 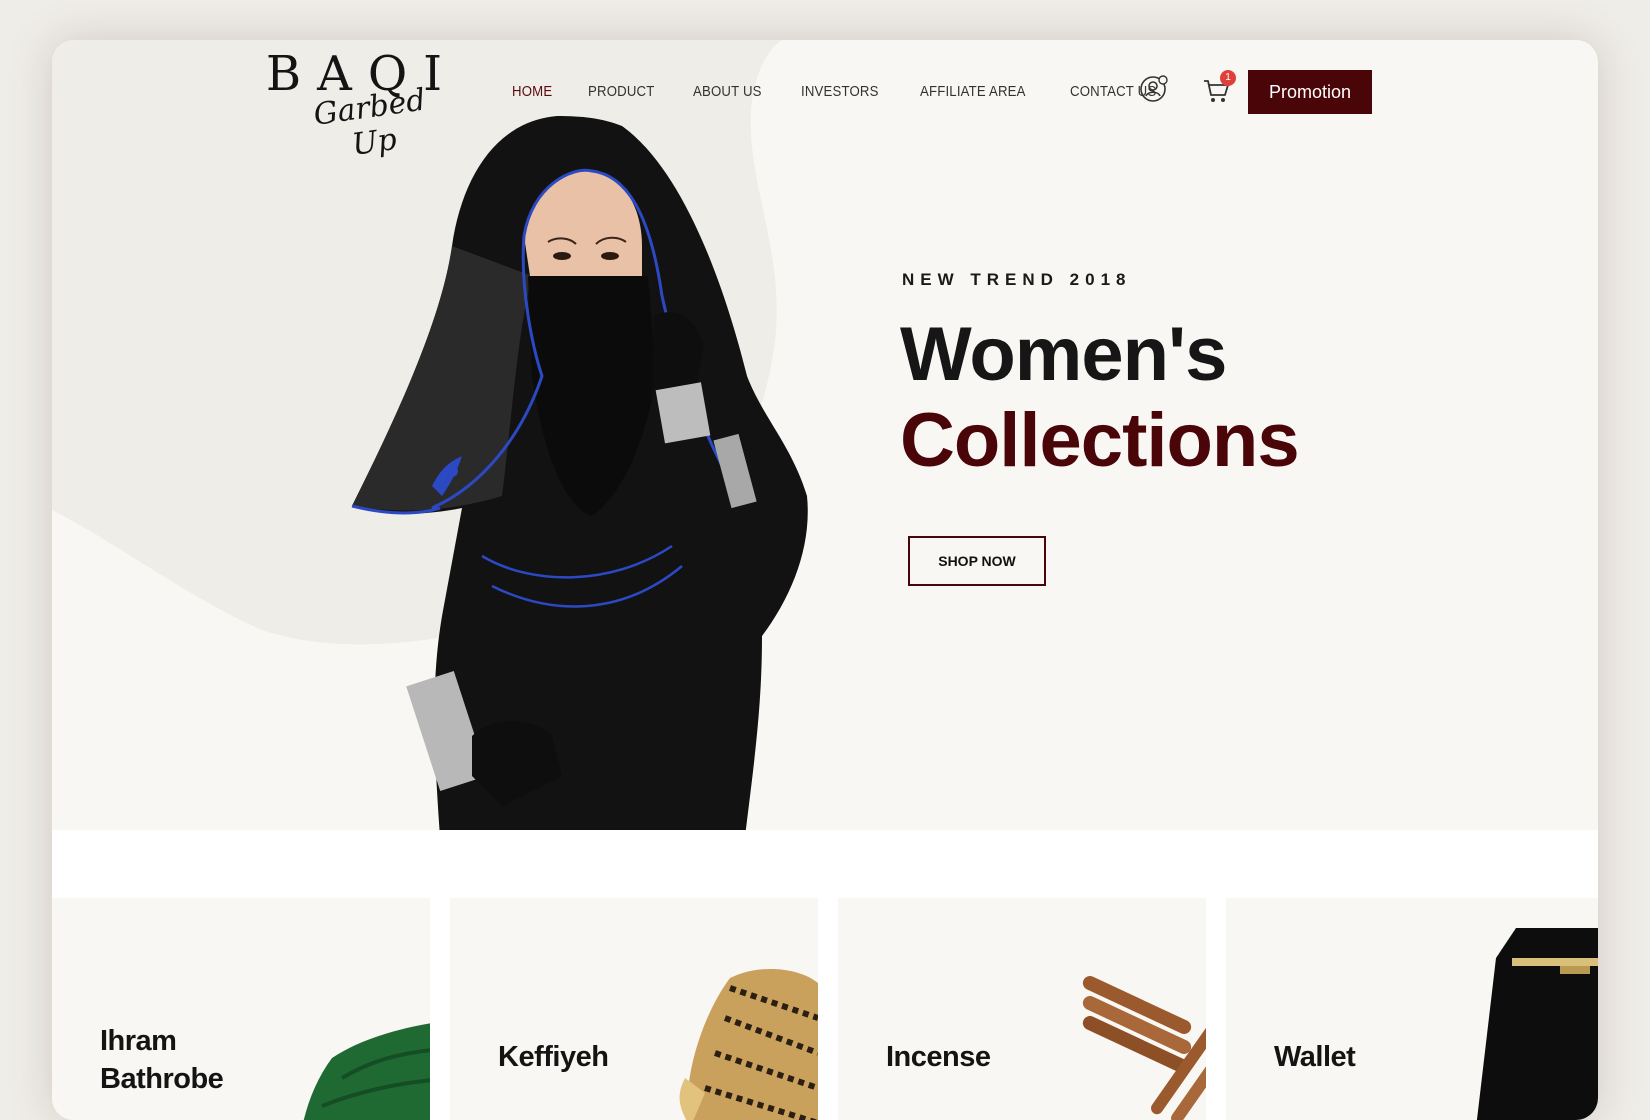 What do you see at coordinates (1144, 1048) in the screenshot?
I see `incense-product-image` at bounding box center [1144, 1048].